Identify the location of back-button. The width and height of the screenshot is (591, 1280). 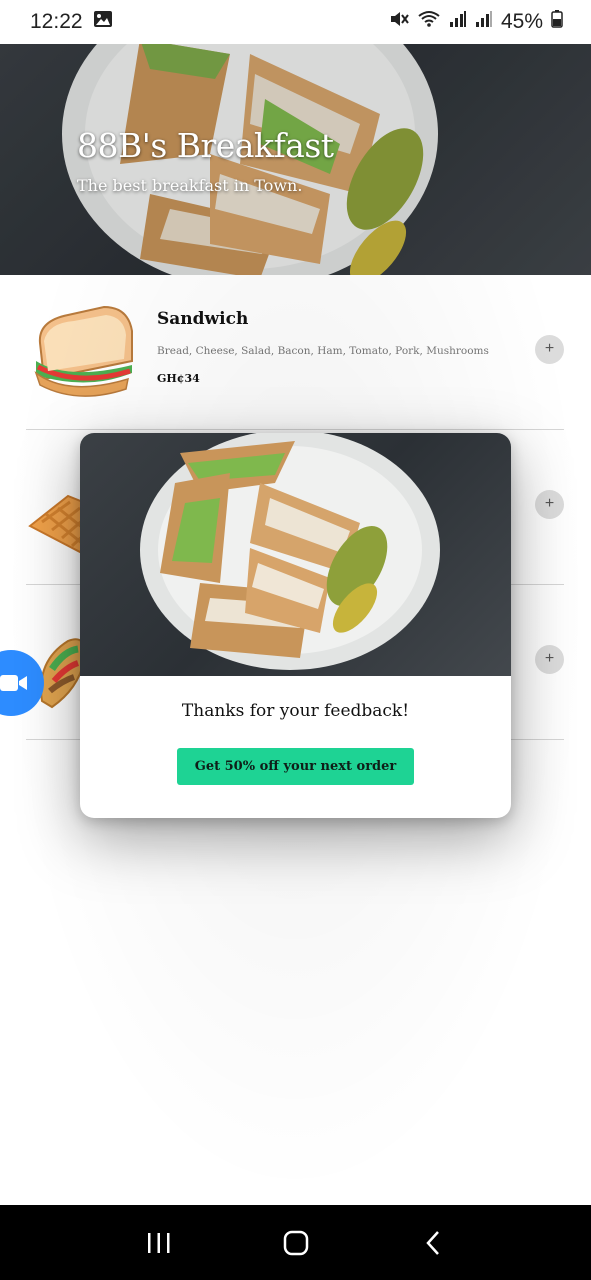
(433, 1243).